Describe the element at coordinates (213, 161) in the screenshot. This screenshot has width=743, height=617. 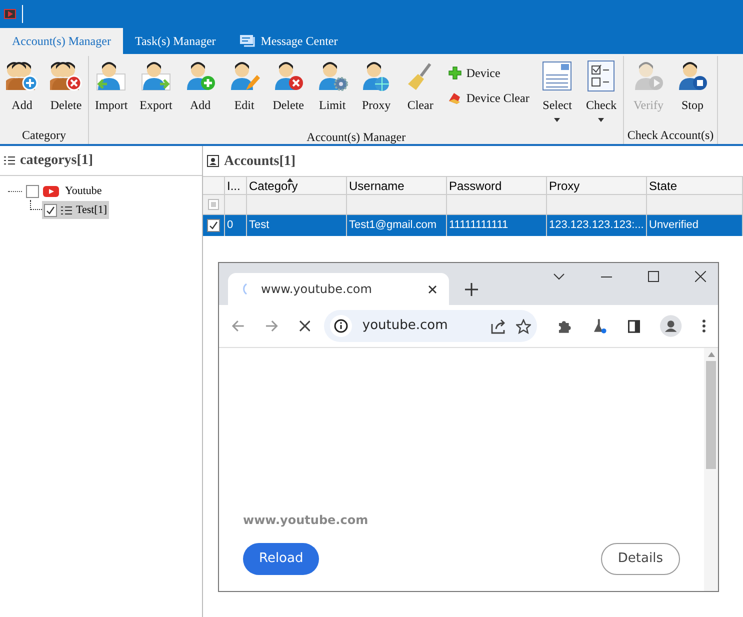
I see `contact-icon` at that location.